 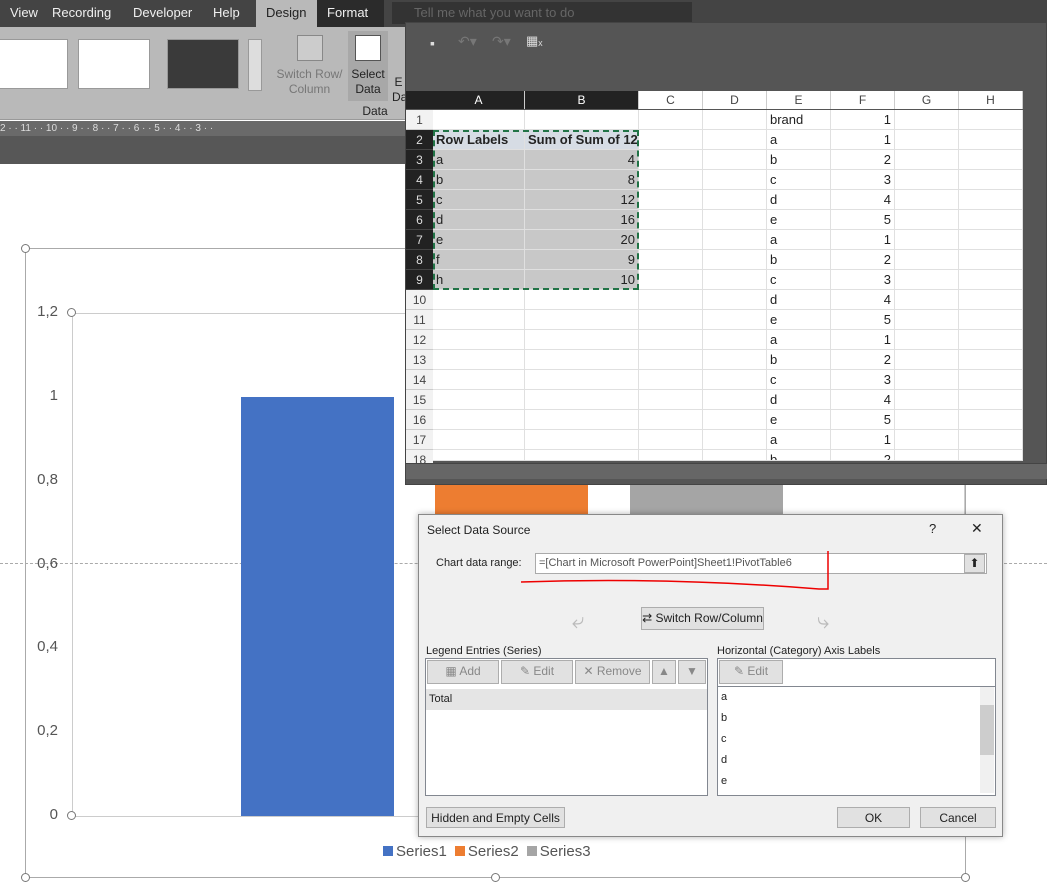 I want to click on cell: 3, so click(x=863, y=280).